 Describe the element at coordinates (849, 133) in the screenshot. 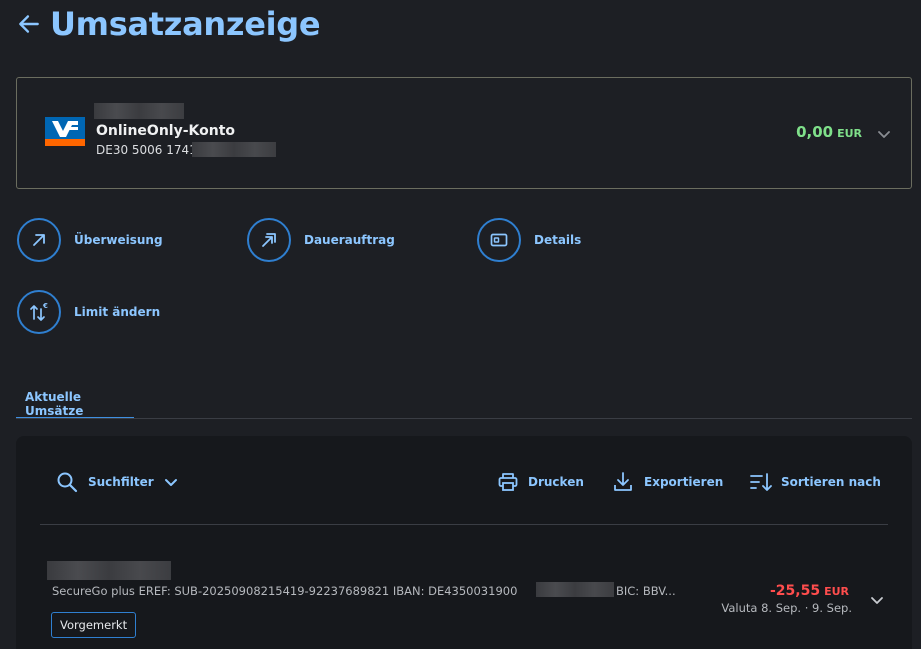

I see `balance-currency: EUR` at that location.